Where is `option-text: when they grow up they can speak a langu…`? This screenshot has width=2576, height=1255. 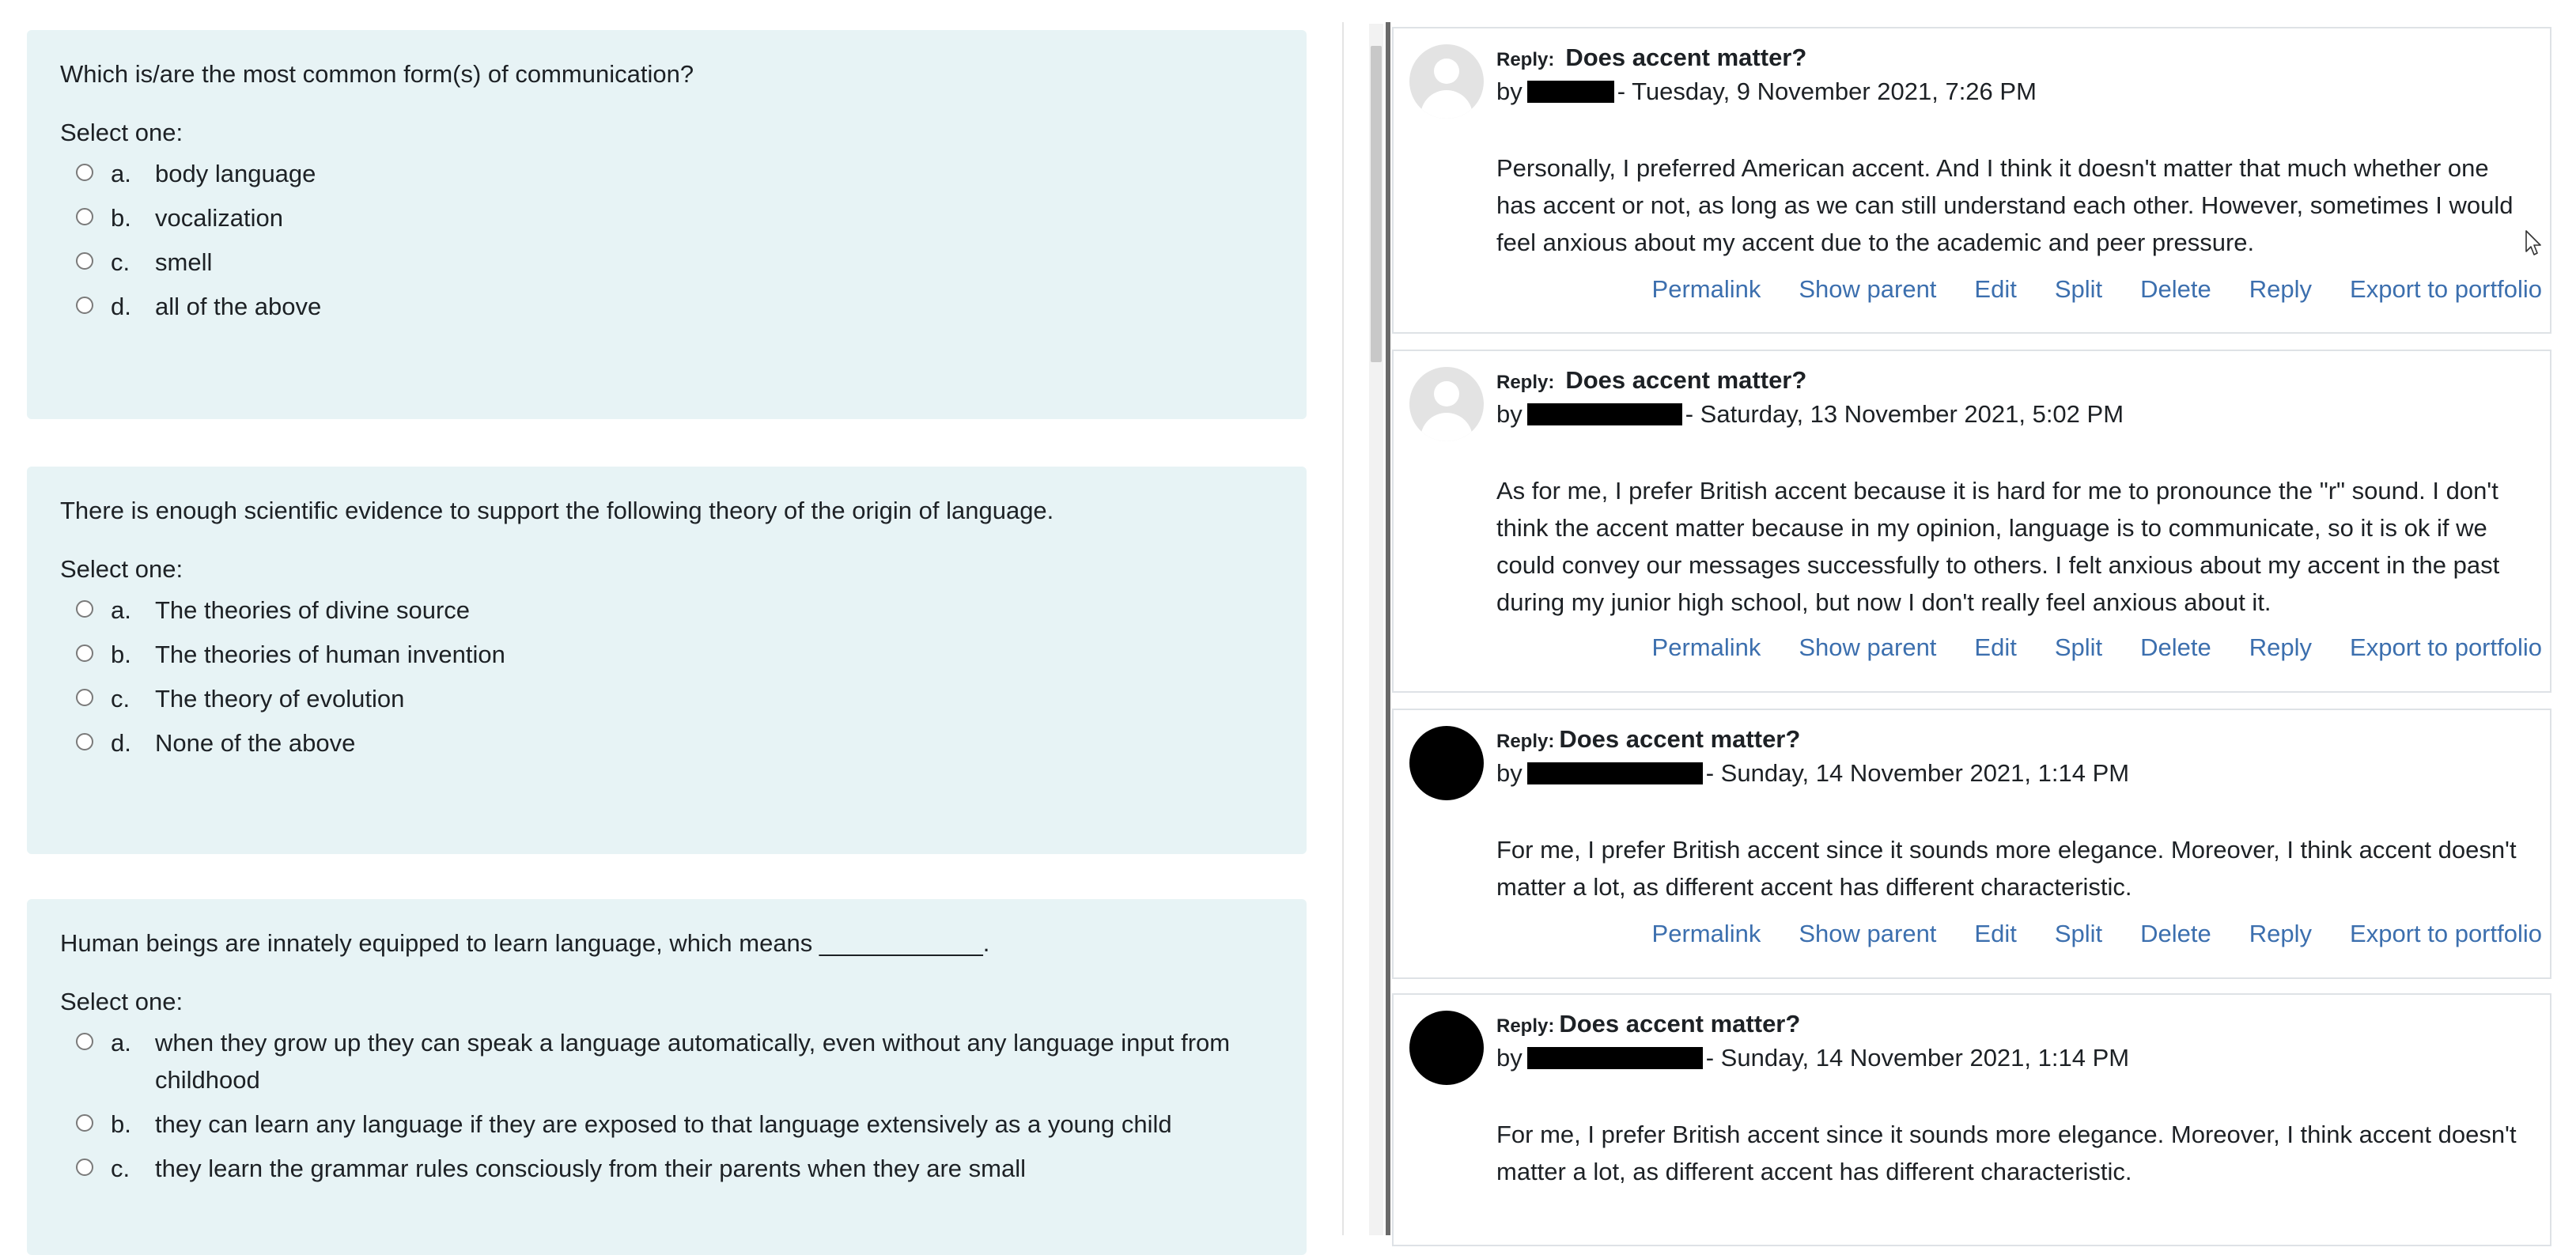
option-text: when they grow up they can speak a langu… is located at coordinates (693, 1061).